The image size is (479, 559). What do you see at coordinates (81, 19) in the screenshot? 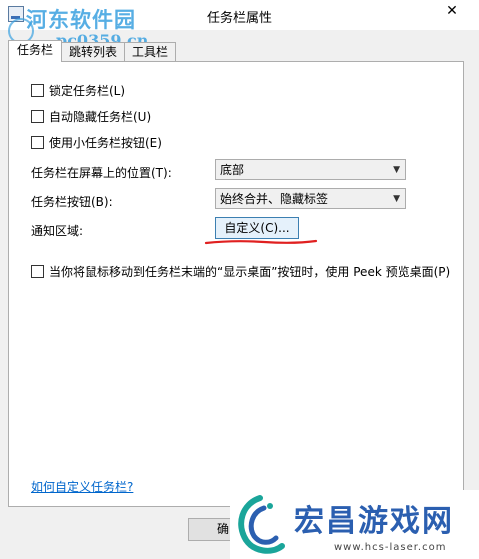
I see `watermark-text: 河东软件园` at bounding box center [81, 19].